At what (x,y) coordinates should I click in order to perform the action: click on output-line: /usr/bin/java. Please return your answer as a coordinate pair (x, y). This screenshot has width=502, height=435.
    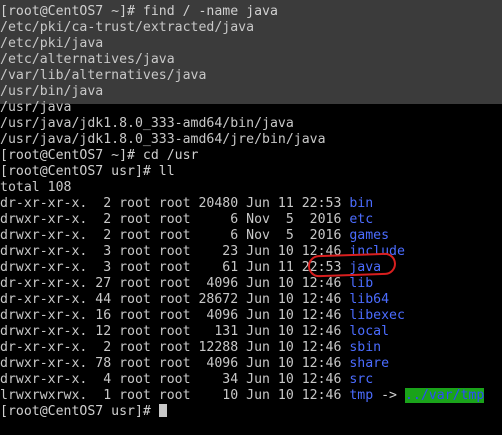
    Looking at the image, I should click on (52, 91).